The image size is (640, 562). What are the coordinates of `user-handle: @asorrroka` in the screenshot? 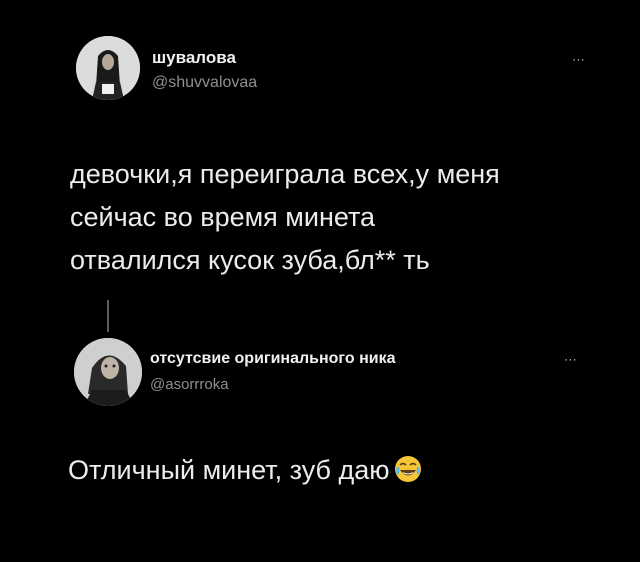 It's located at (189, 384).